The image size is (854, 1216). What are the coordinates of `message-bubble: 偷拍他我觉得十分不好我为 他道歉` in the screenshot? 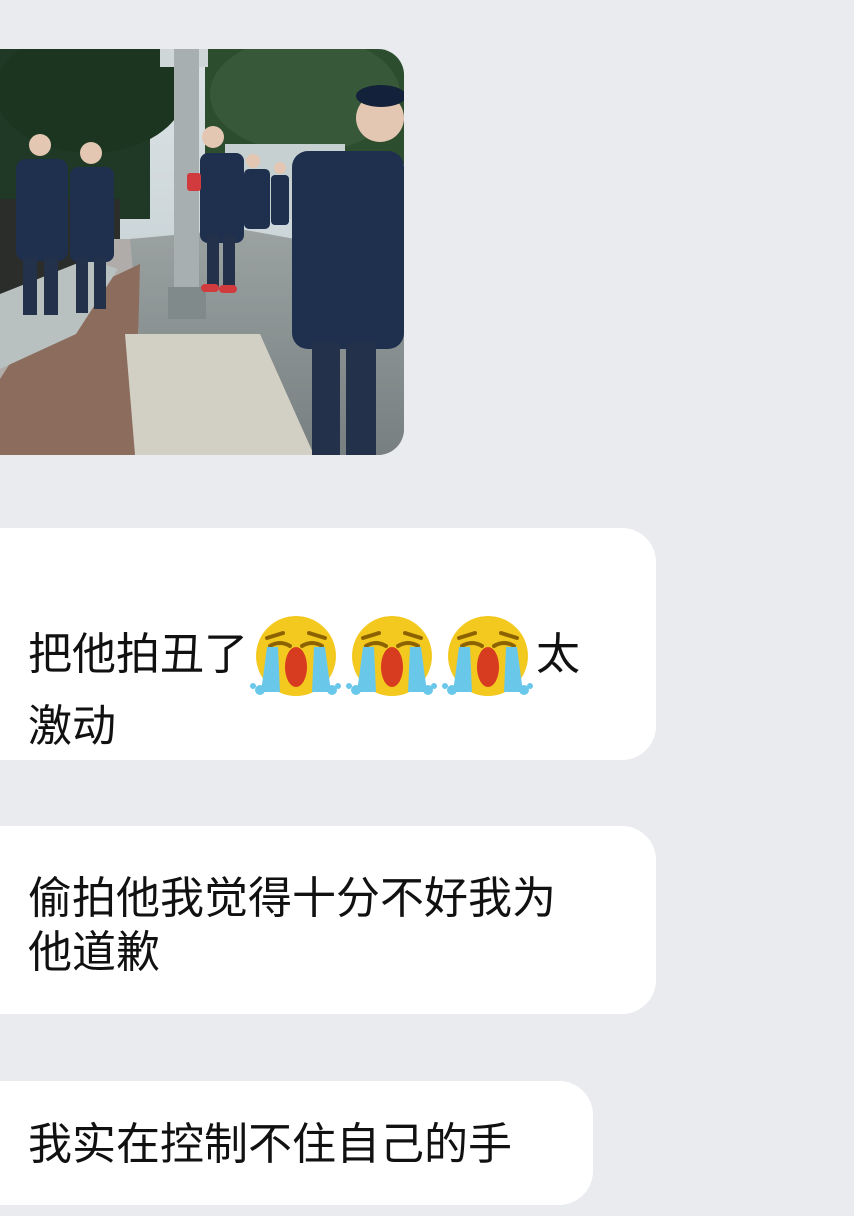 It's located at (328, 920).